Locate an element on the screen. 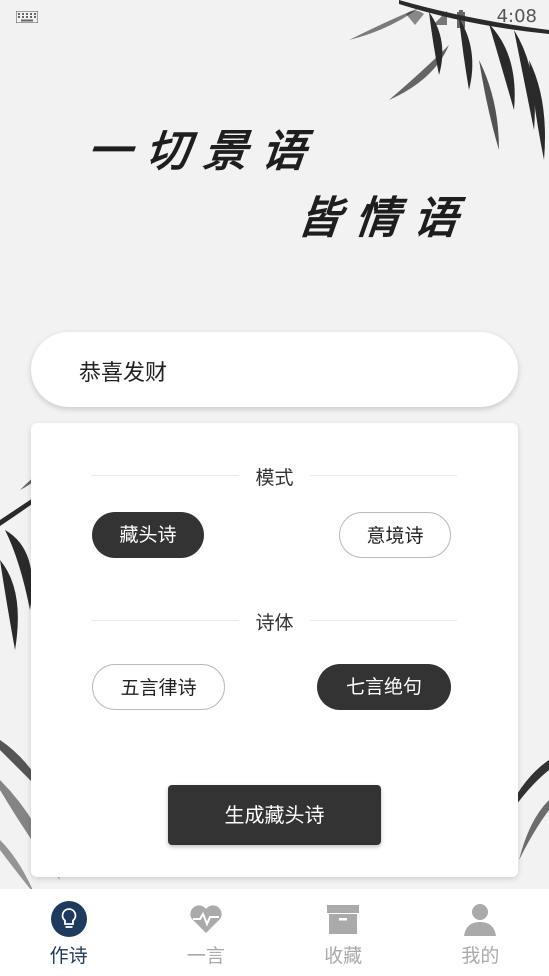 The width and height of the screenshot is (549, 976). mode-title-text: 模式 is located at coordinates (274, 478).